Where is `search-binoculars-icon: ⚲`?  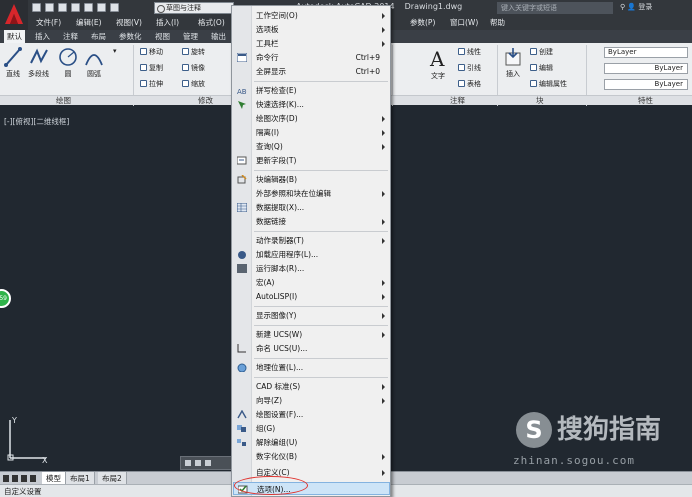
search-binoculars-icon: ⚲ is located at coordinates (622, 7).